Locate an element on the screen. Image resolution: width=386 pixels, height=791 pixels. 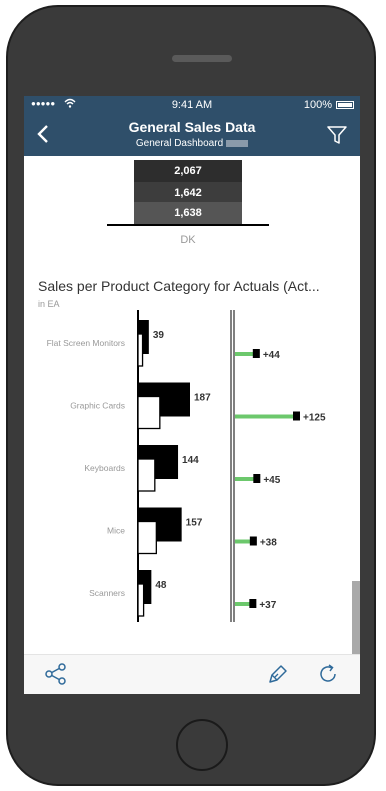
filter-icon is located at coordinates (337, 135).